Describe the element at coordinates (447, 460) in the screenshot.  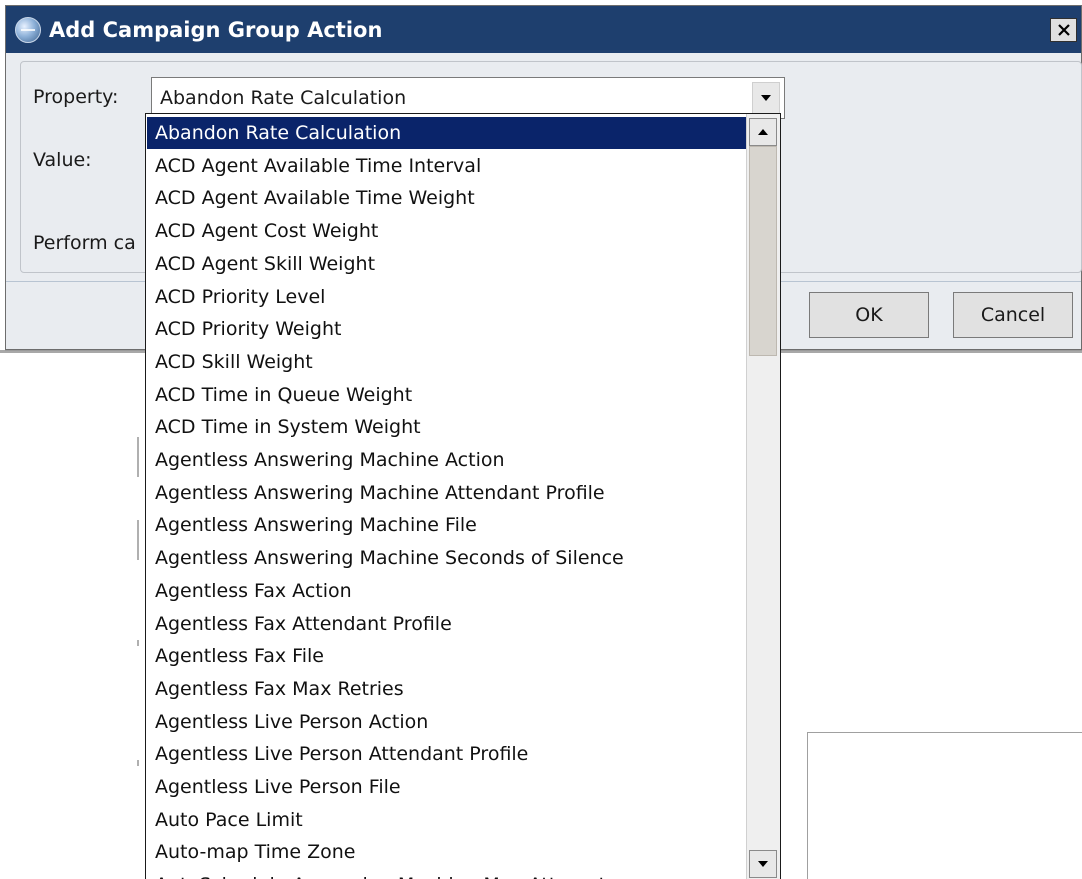
I see `dropdown-option: Agentless Answering Machine Action` at that location.